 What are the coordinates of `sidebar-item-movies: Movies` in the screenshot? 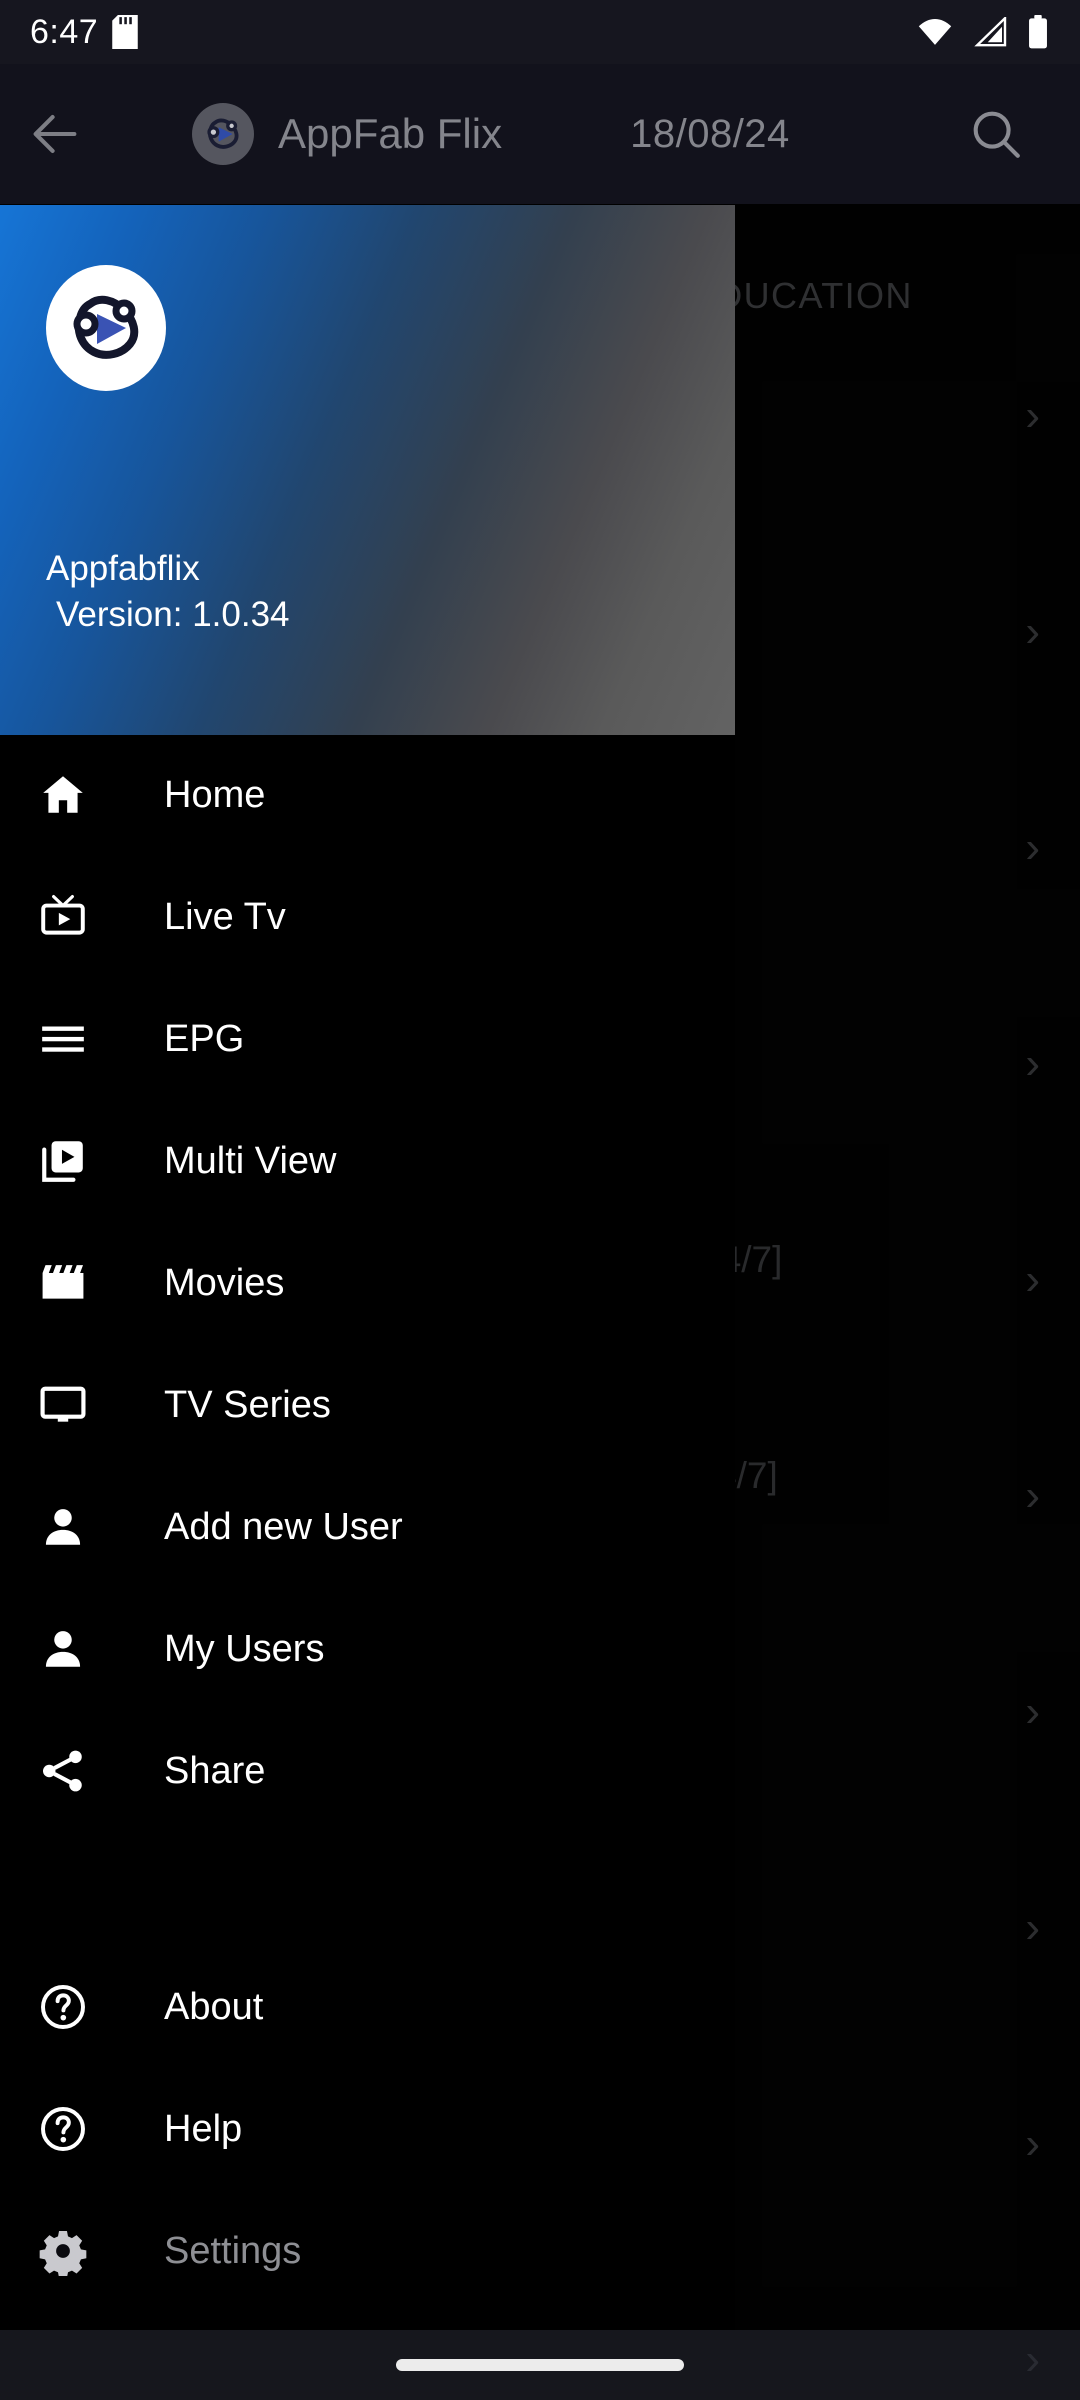 It's located at (367, 1283).